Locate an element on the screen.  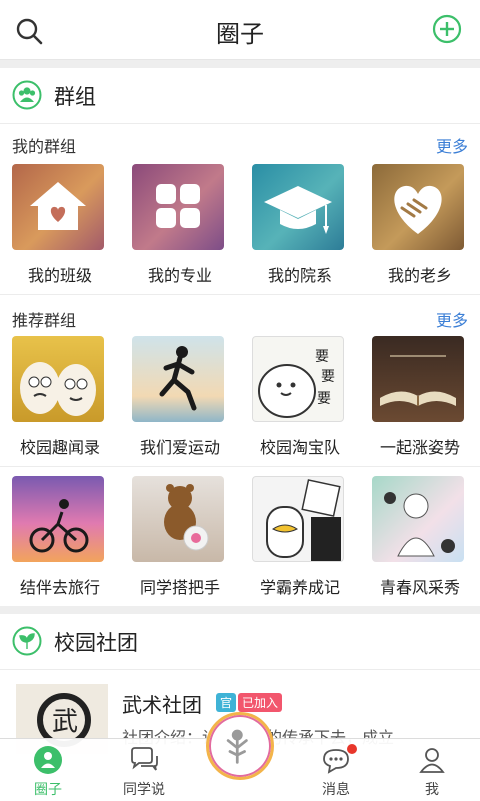
group-item-label: 校园趣闻录 is located at coordinates (59, 447).